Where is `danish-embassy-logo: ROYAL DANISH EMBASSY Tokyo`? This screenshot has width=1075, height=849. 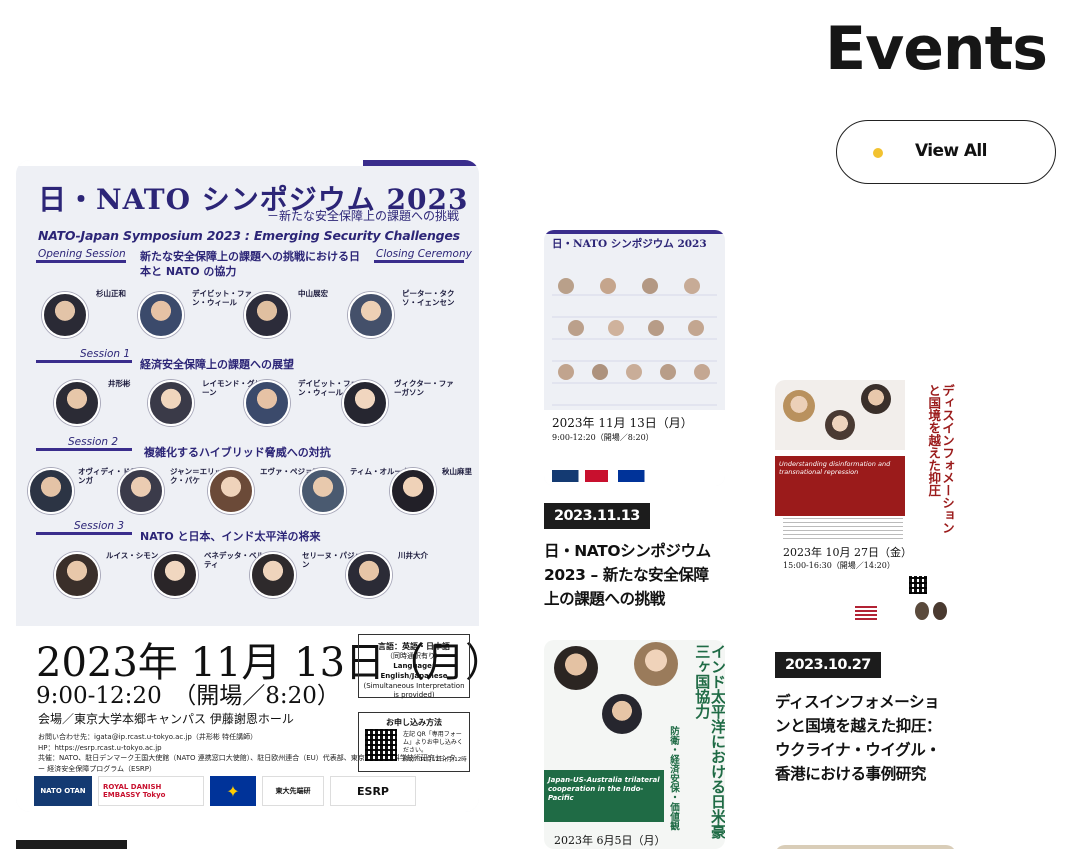 danish-embassy-logo: ROYAL DANISH EMBASSY Tokyo is located at coordinates (151, 791).